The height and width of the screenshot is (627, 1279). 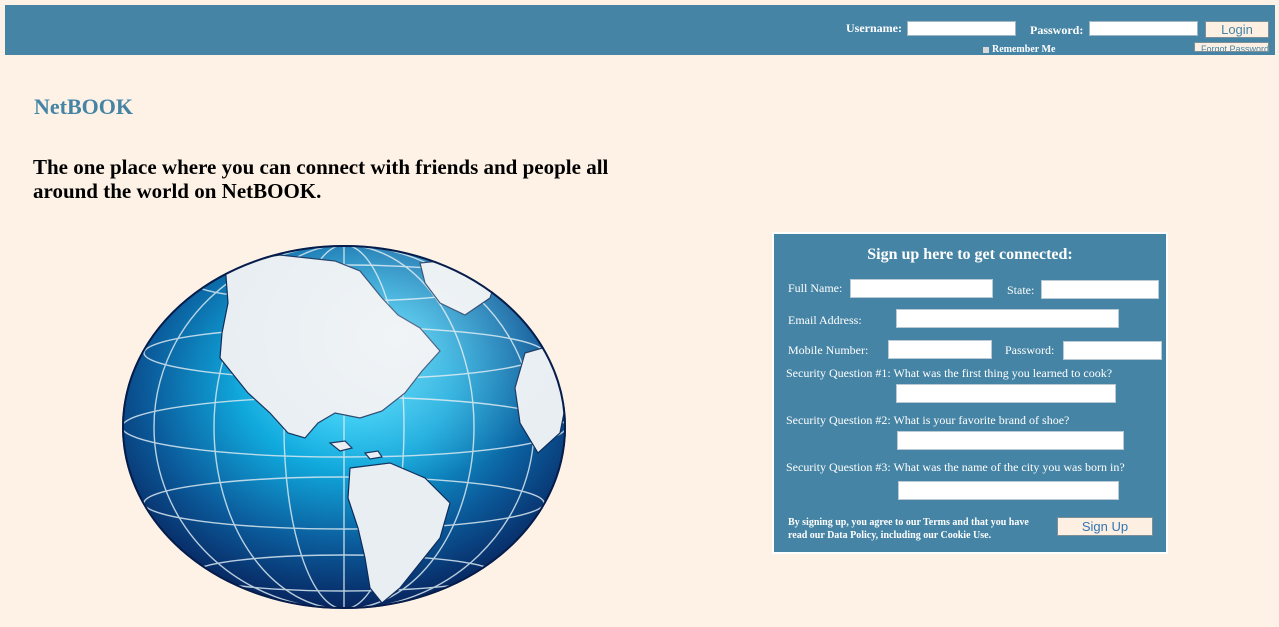 What do you see at coordinates (640, 30) in the screenshot?
I see `top-bar` at bounding box center [640, 30].